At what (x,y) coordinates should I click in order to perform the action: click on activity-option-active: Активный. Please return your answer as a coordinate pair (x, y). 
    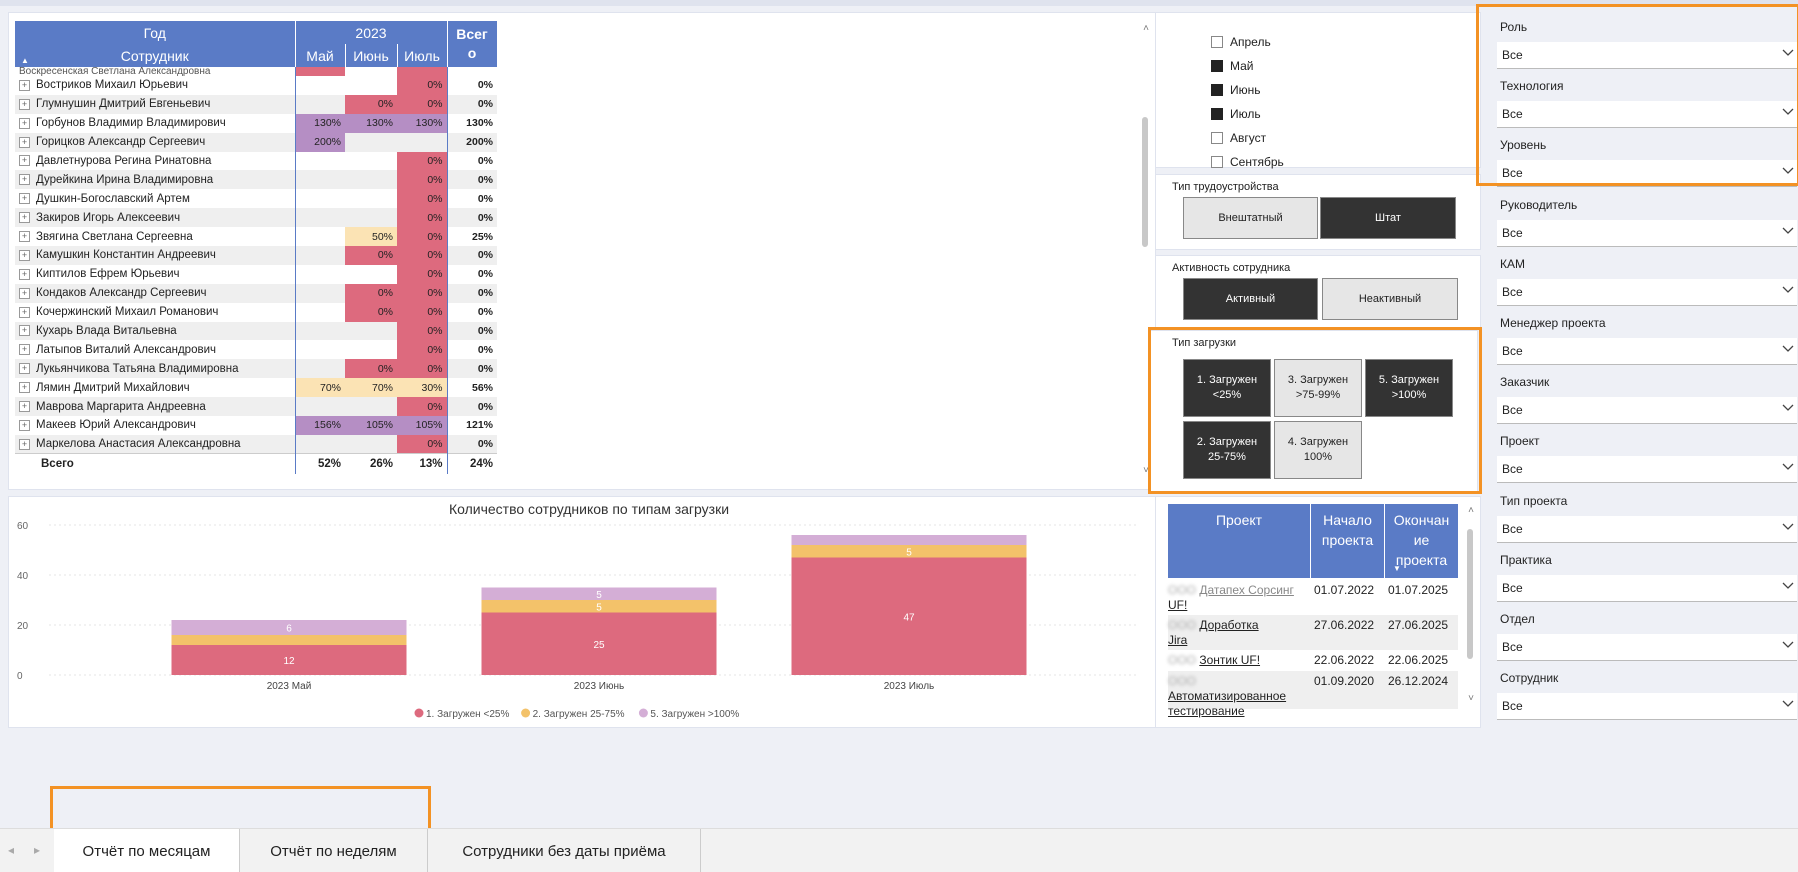
    Looking at the image, I should click on (1250, 299).